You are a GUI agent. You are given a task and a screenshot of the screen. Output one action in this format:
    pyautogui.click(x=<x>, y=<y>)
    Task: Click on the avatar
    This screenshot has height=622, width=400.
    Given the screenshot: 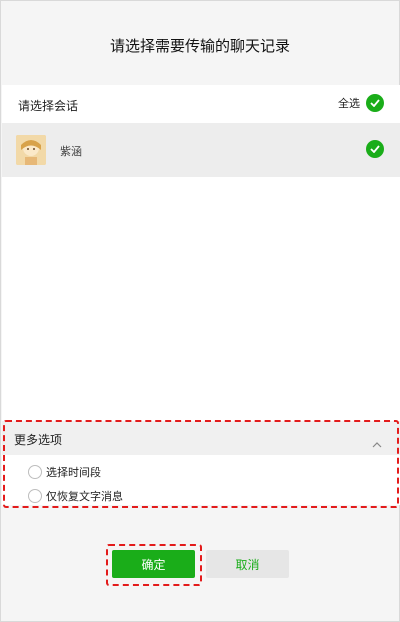 What is the action you would take?
    pyautogui.click(x=31, y=150)
    